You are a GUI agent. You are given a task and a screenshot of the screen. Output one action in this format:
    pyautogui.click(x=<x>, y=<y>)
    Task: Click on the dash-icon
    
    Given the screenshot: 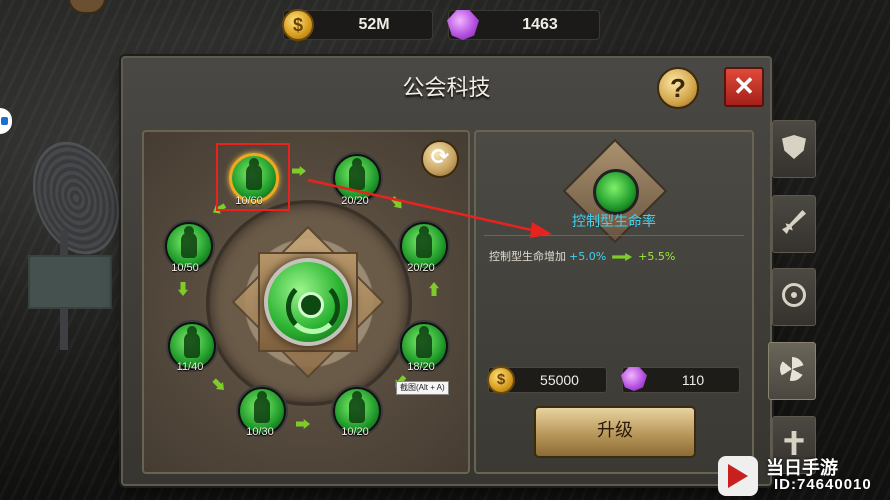 What is the action you would take?
    pyautogui.click(x=424, y=242)
    